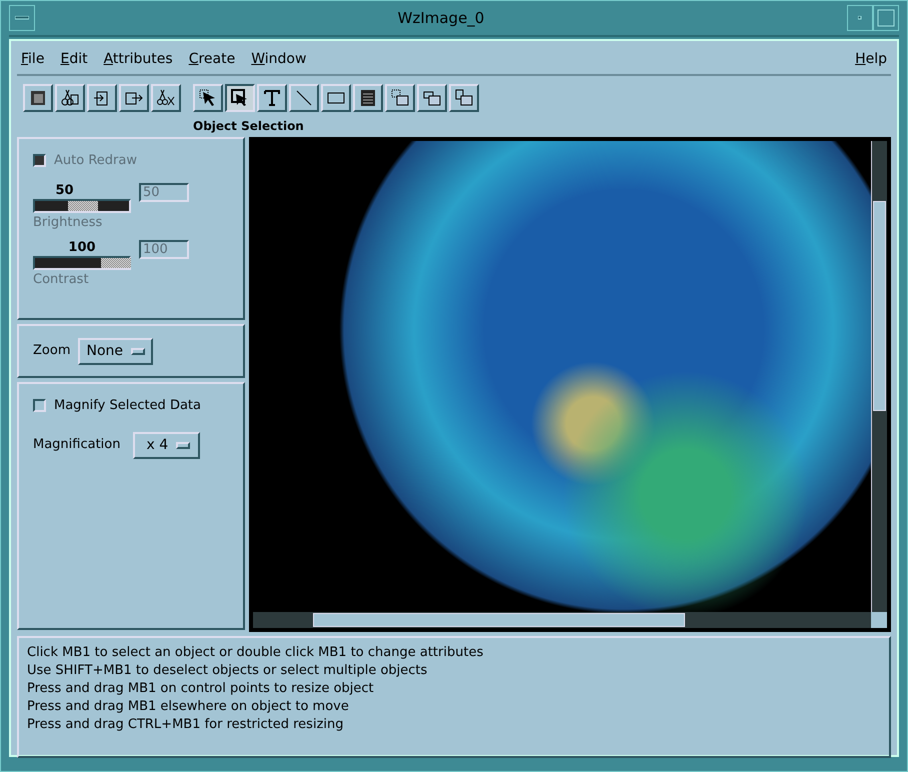 This screenshot has width=908, height=772. I want to click on horizontal-scrollbar, so click(562, 620).